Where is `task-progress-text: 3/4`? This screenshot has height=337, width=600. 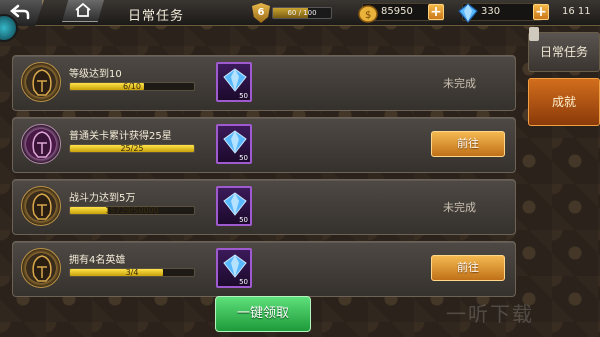
task-progress-text: 3/4 is located at coordinates (132, 272).